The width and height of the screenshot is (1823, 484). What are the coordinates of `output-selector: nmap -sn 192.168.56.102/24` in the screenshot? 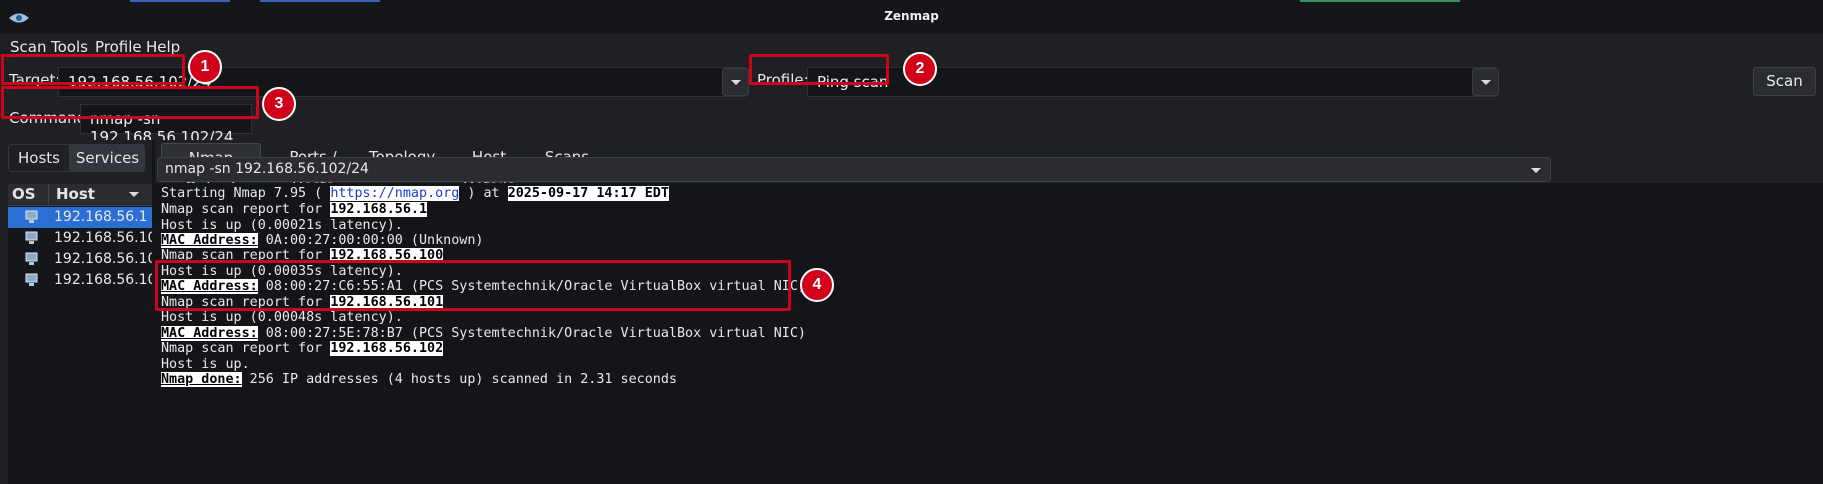 It's located at (854, 169).